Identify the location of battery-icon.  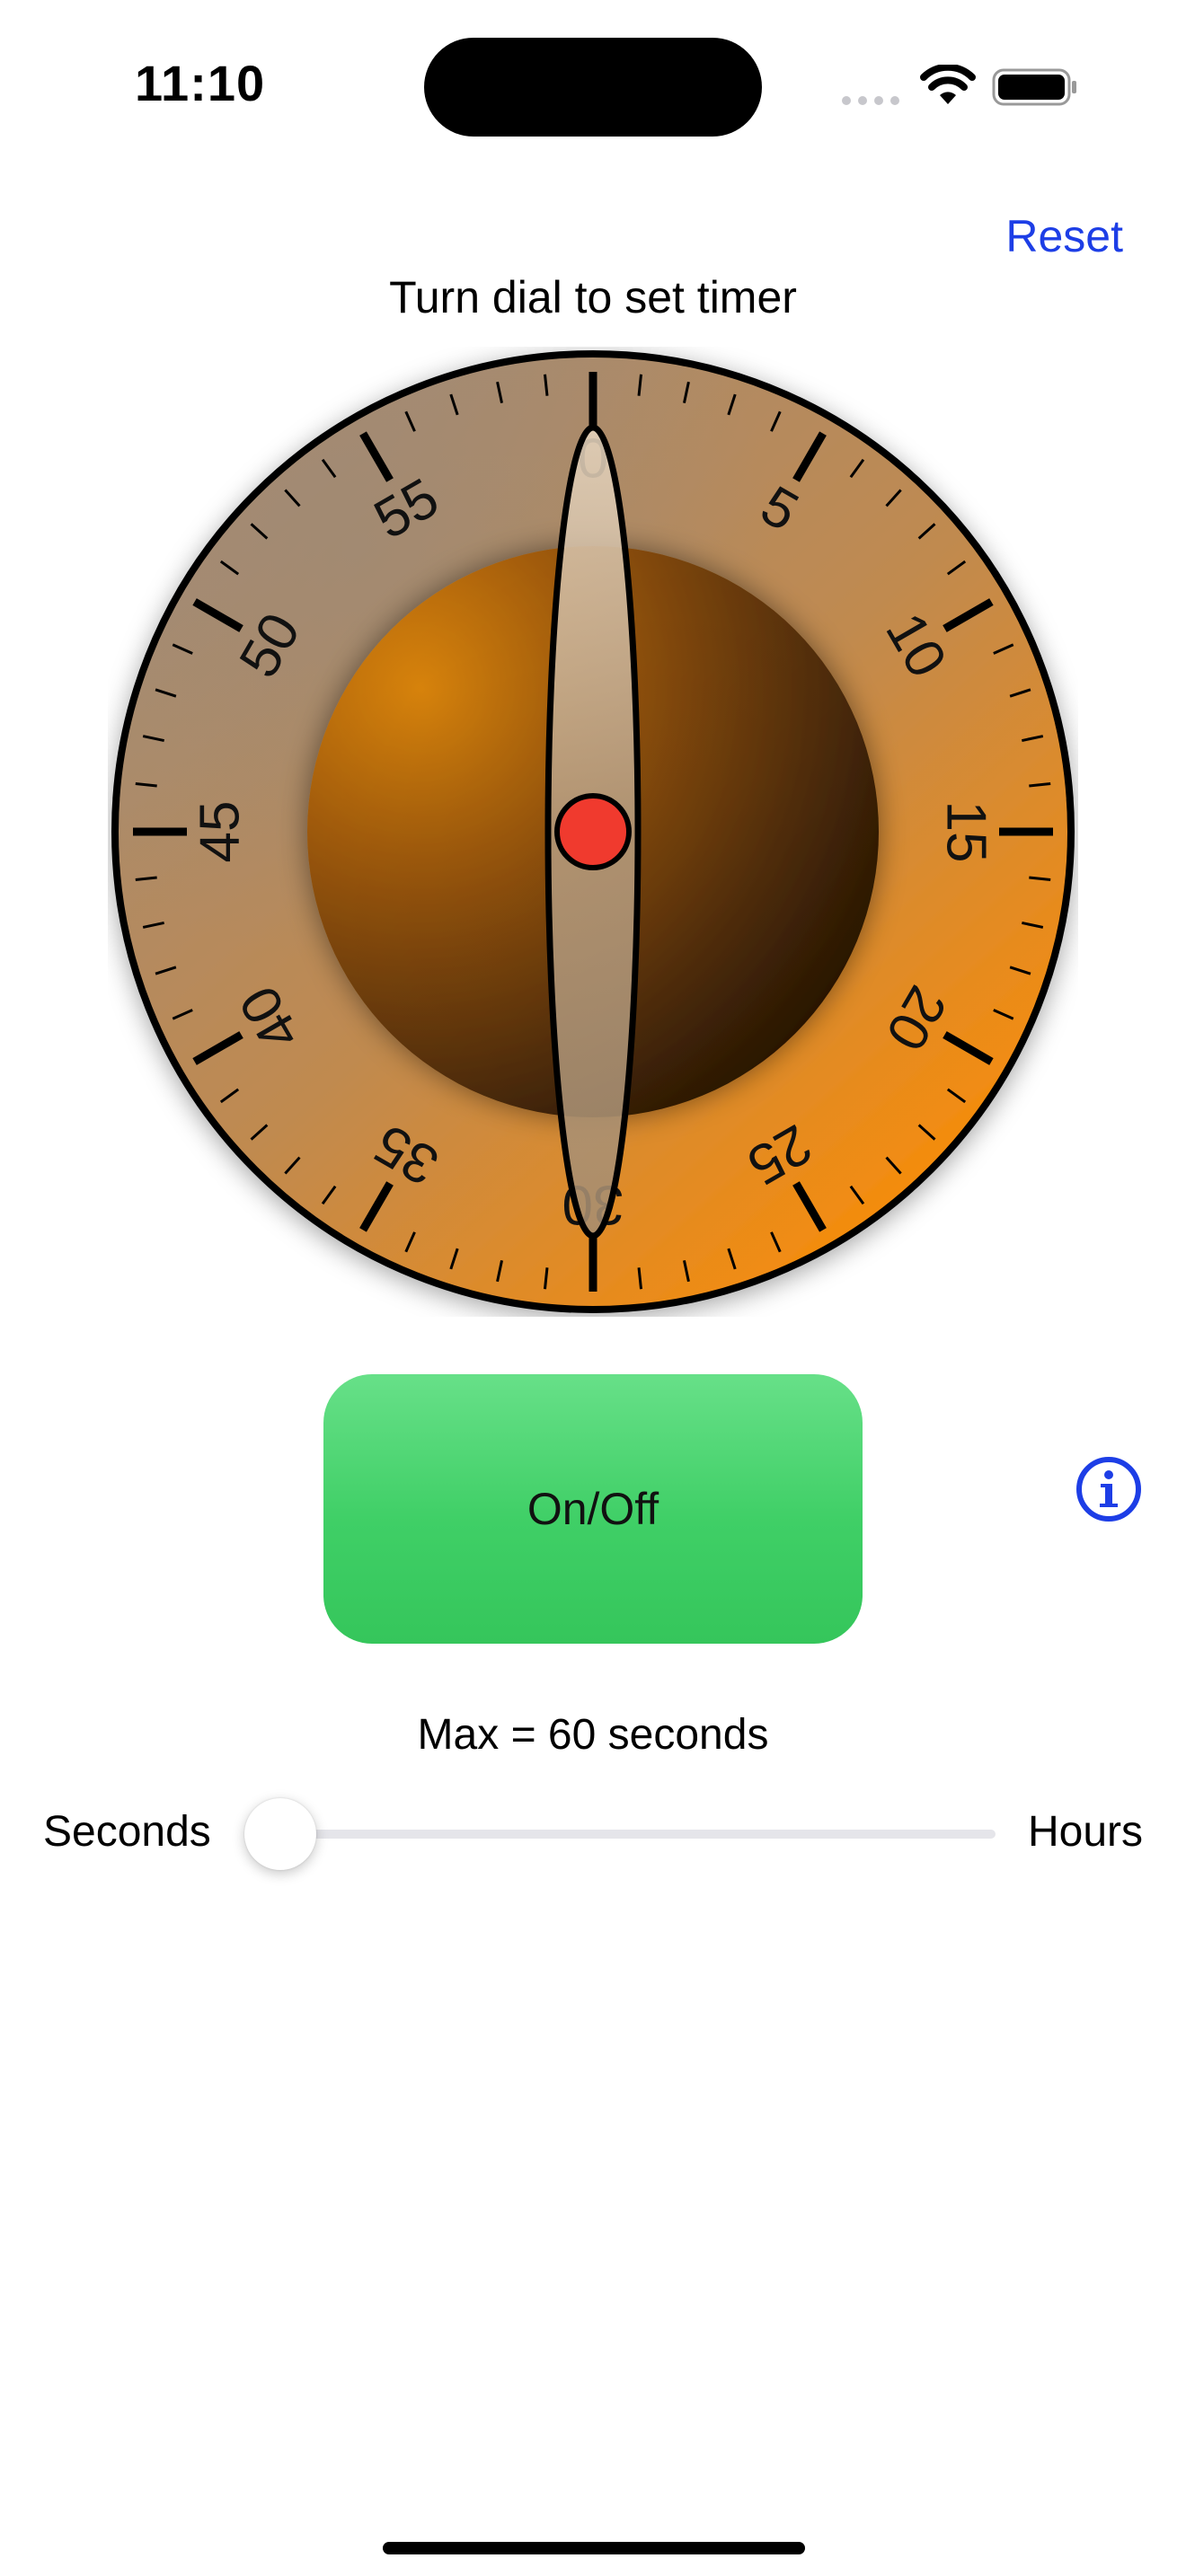
(1034, 87).